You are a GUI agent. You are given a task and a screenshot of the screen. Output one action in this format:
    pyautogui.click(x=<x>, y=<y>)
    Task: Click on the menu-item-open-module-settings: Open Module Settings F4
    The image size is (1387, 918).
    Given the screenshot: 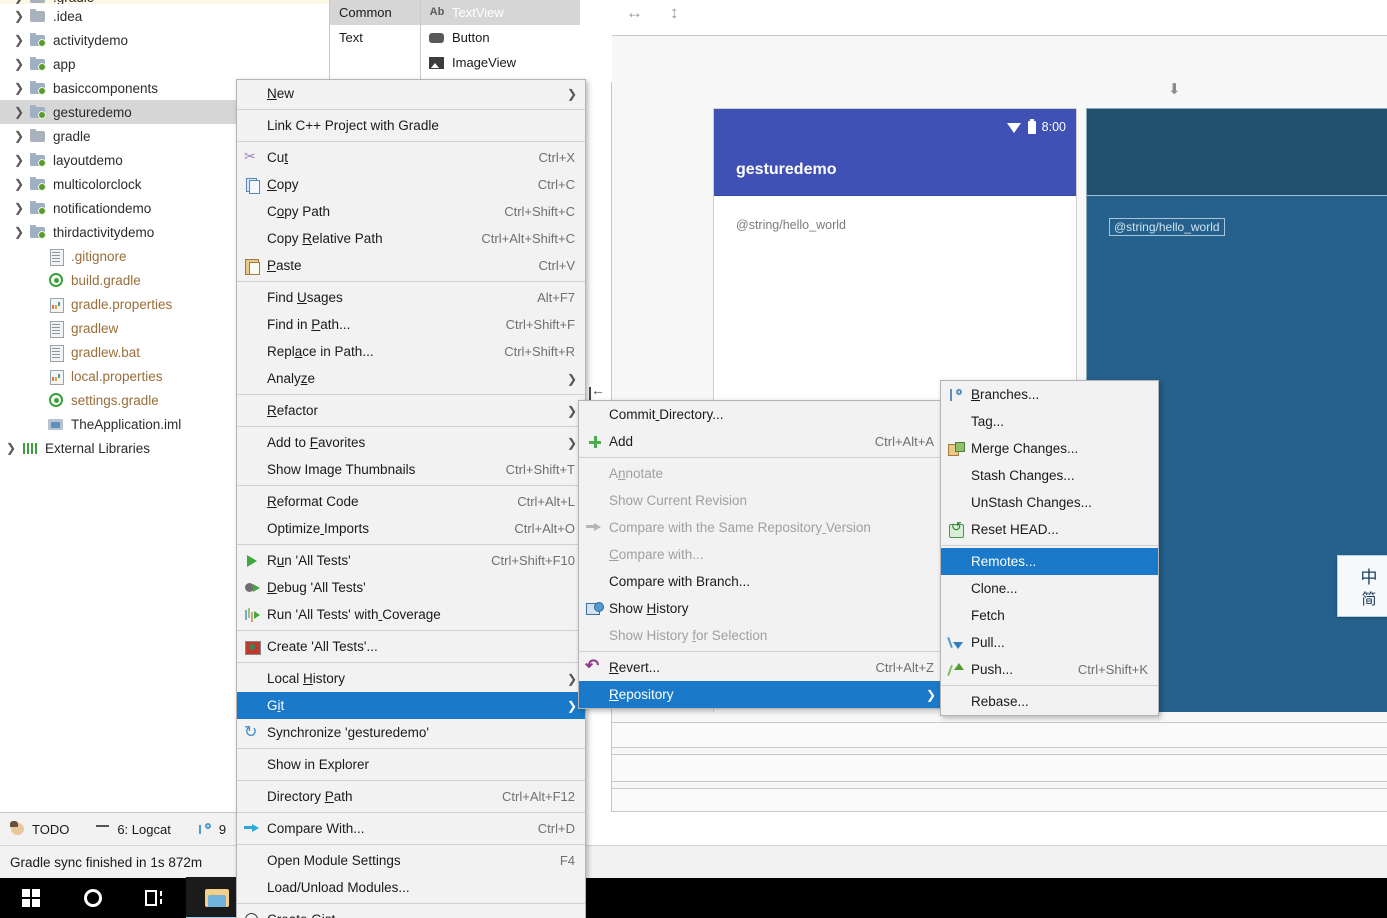 What is the action you would take?
    pyautogui.click(x=411, y=860)
    